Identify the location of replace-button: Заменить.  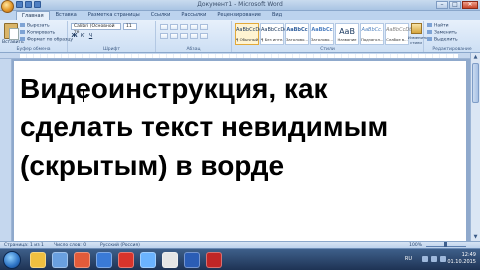
(442, 33).